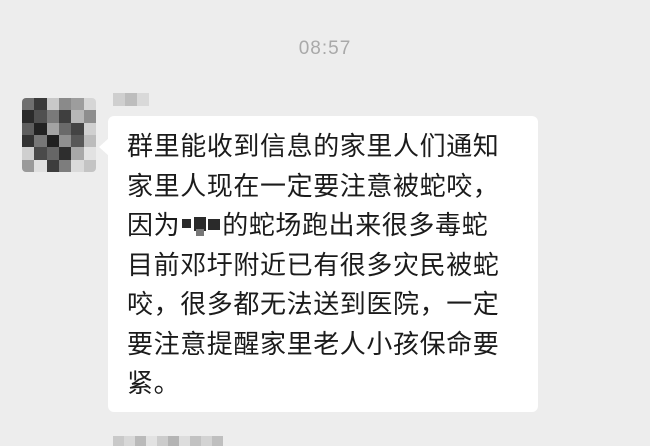 This screenshot has height=446, width=650. I want to click on chat-timestamp: 08:57, so click(325, 48).